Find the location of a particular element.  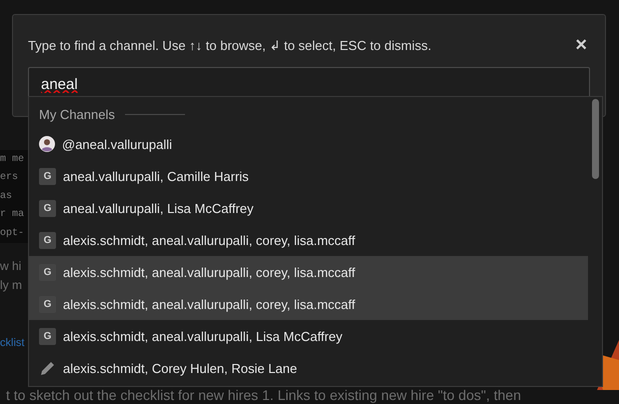

code-line: as is located at coordinates (6, 196).